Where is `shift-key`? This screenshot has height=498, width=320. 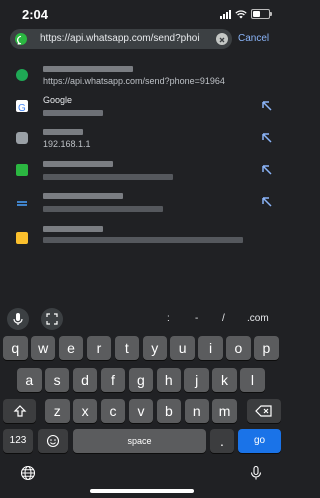 shift-key is located at coordinates (19, 411).